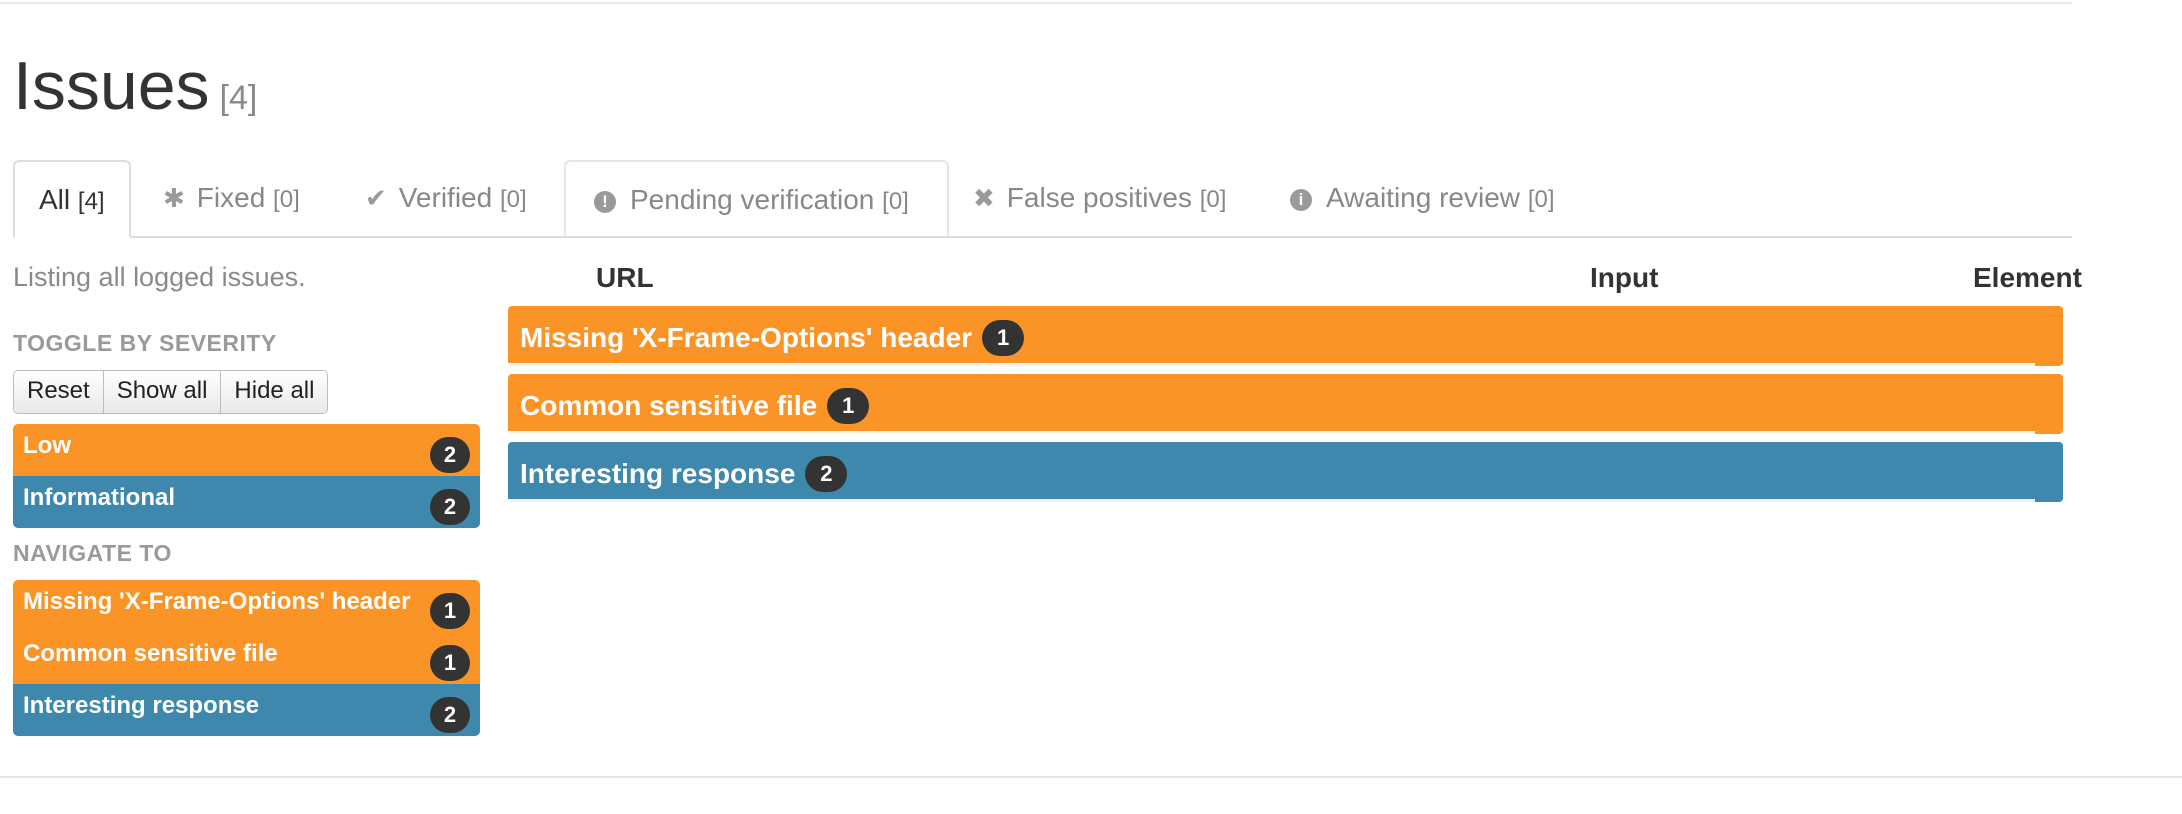  I want to click on toggle-by-severity-heading: TOGGLE BY SEVERITY, so click(145, 343).